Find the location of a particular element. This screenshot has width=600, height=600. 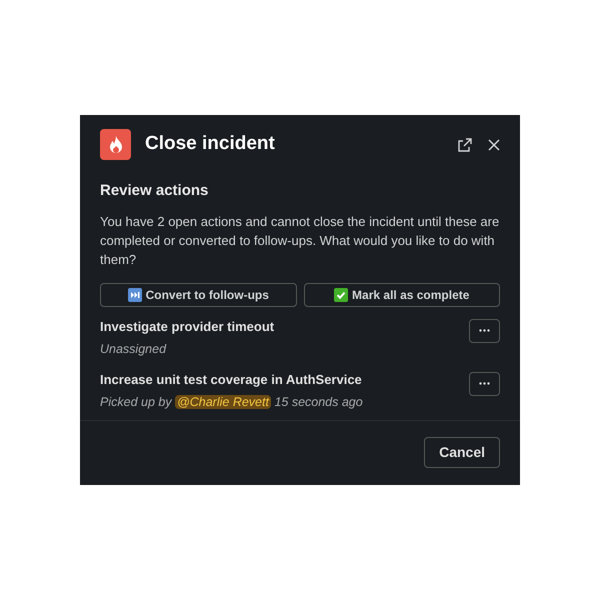

cancel-button: Cancel is located at coordinates (462, 452).